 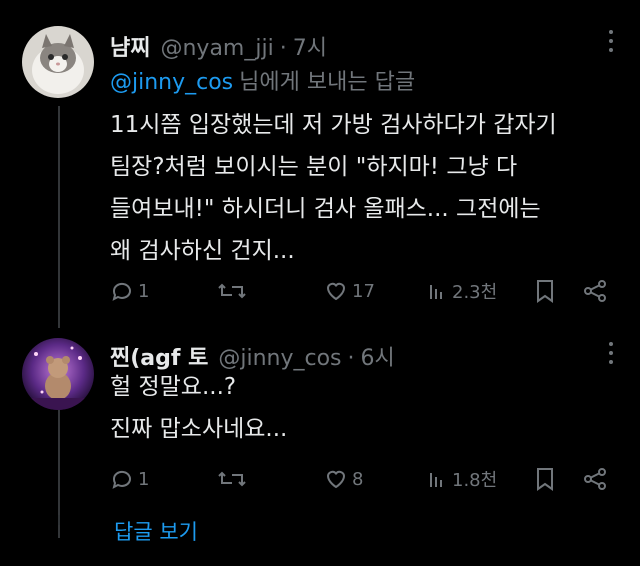 I want to click on text-line: 들여보내!" 하시더니 검사 올패스... 그전에는, so click(x=325, y=209).